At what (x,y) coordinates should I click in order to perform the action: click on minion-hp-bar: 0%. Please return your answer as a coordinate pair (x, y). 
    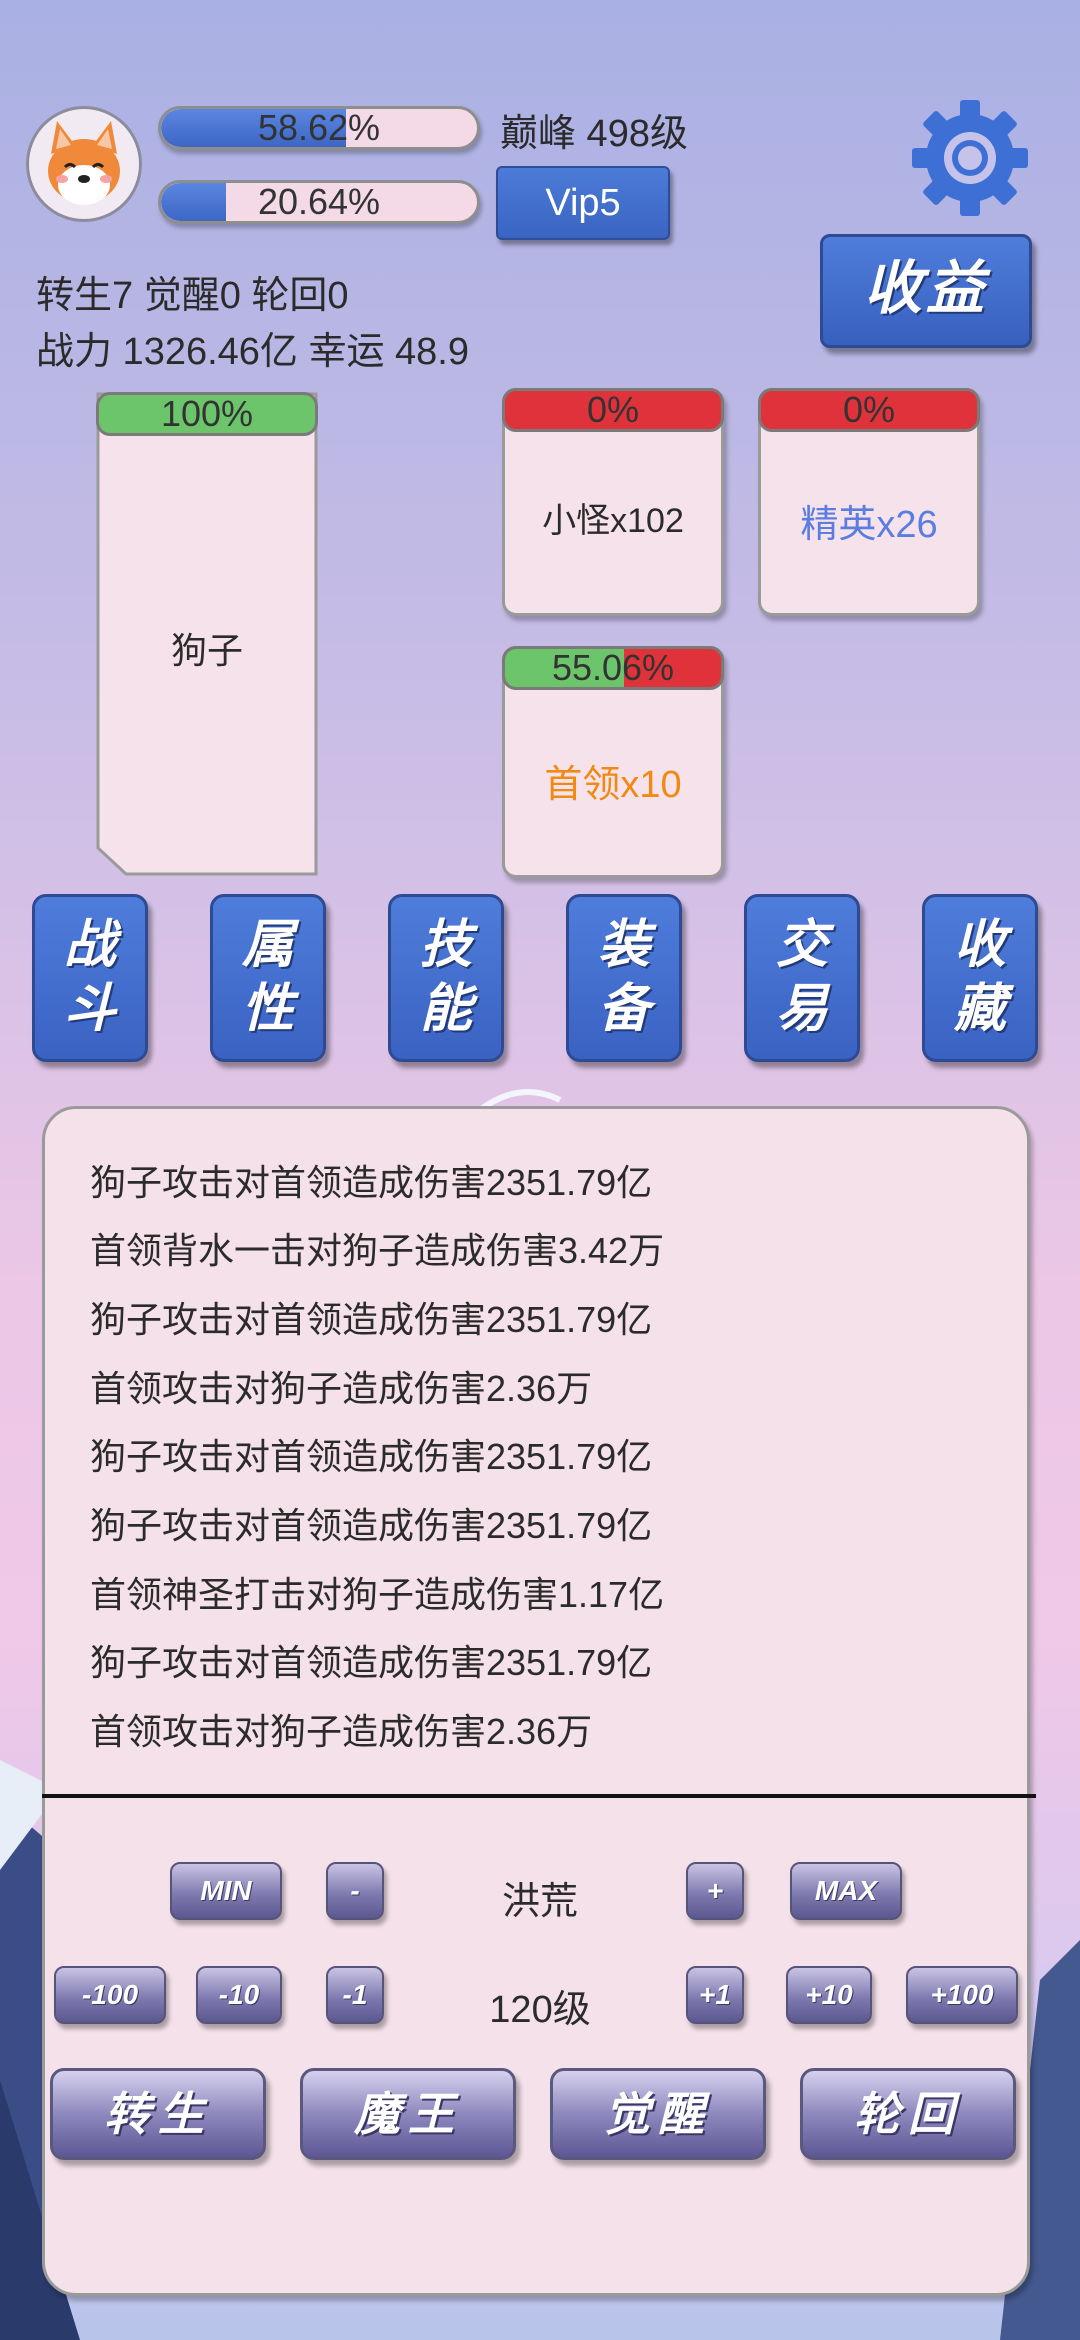
    Looking at the image, I should click on (613, 410).